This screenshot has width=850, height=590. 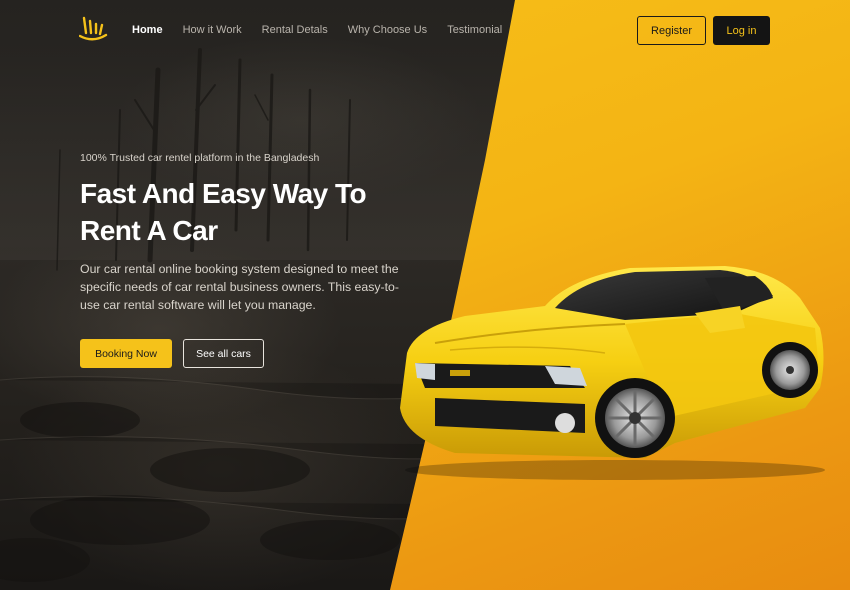 I want to click on nav-item-home: Home, so click(x=147, y=30).